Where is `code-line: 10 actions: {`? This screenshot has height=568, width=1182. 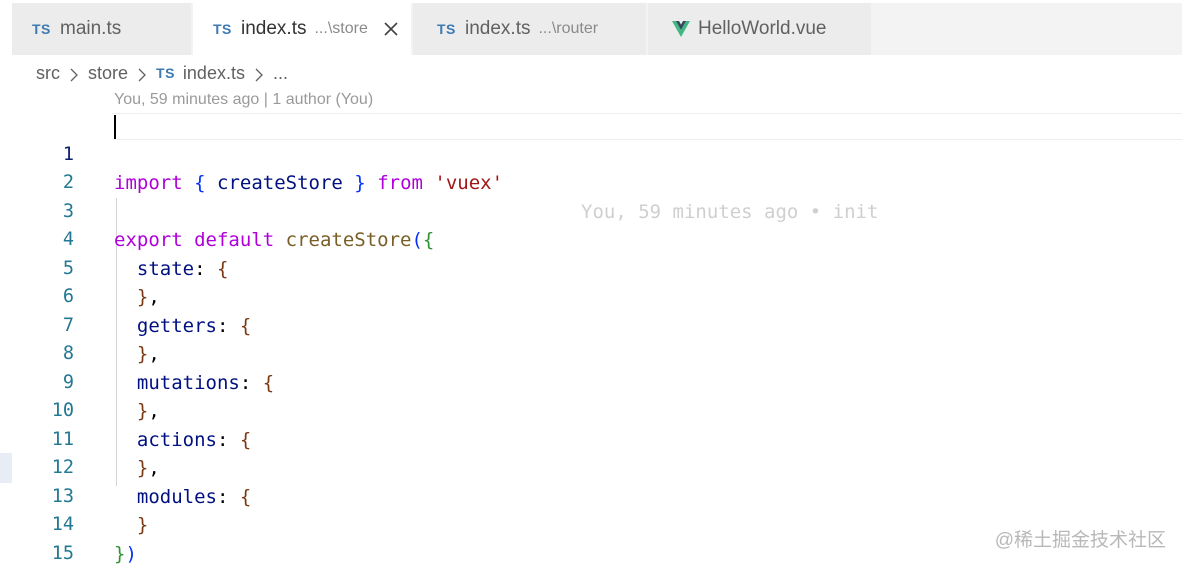
code-line: 10 actions: { is located at coordinates (591, 410).